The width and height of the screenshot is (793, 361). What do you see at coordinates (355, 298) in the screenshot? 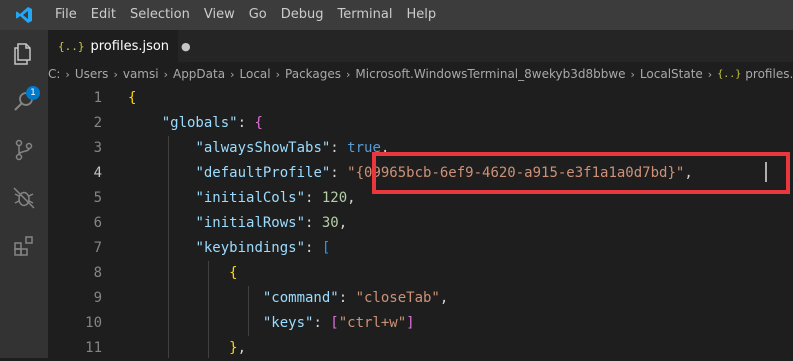
I see `code-line-9: "command": "closeTab",` at bounding box center [355, 298].